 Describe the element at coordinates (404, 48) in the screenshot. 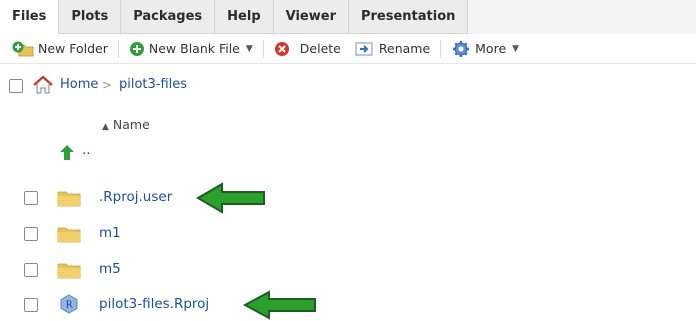

I see `rename-label: Rename` at that location.